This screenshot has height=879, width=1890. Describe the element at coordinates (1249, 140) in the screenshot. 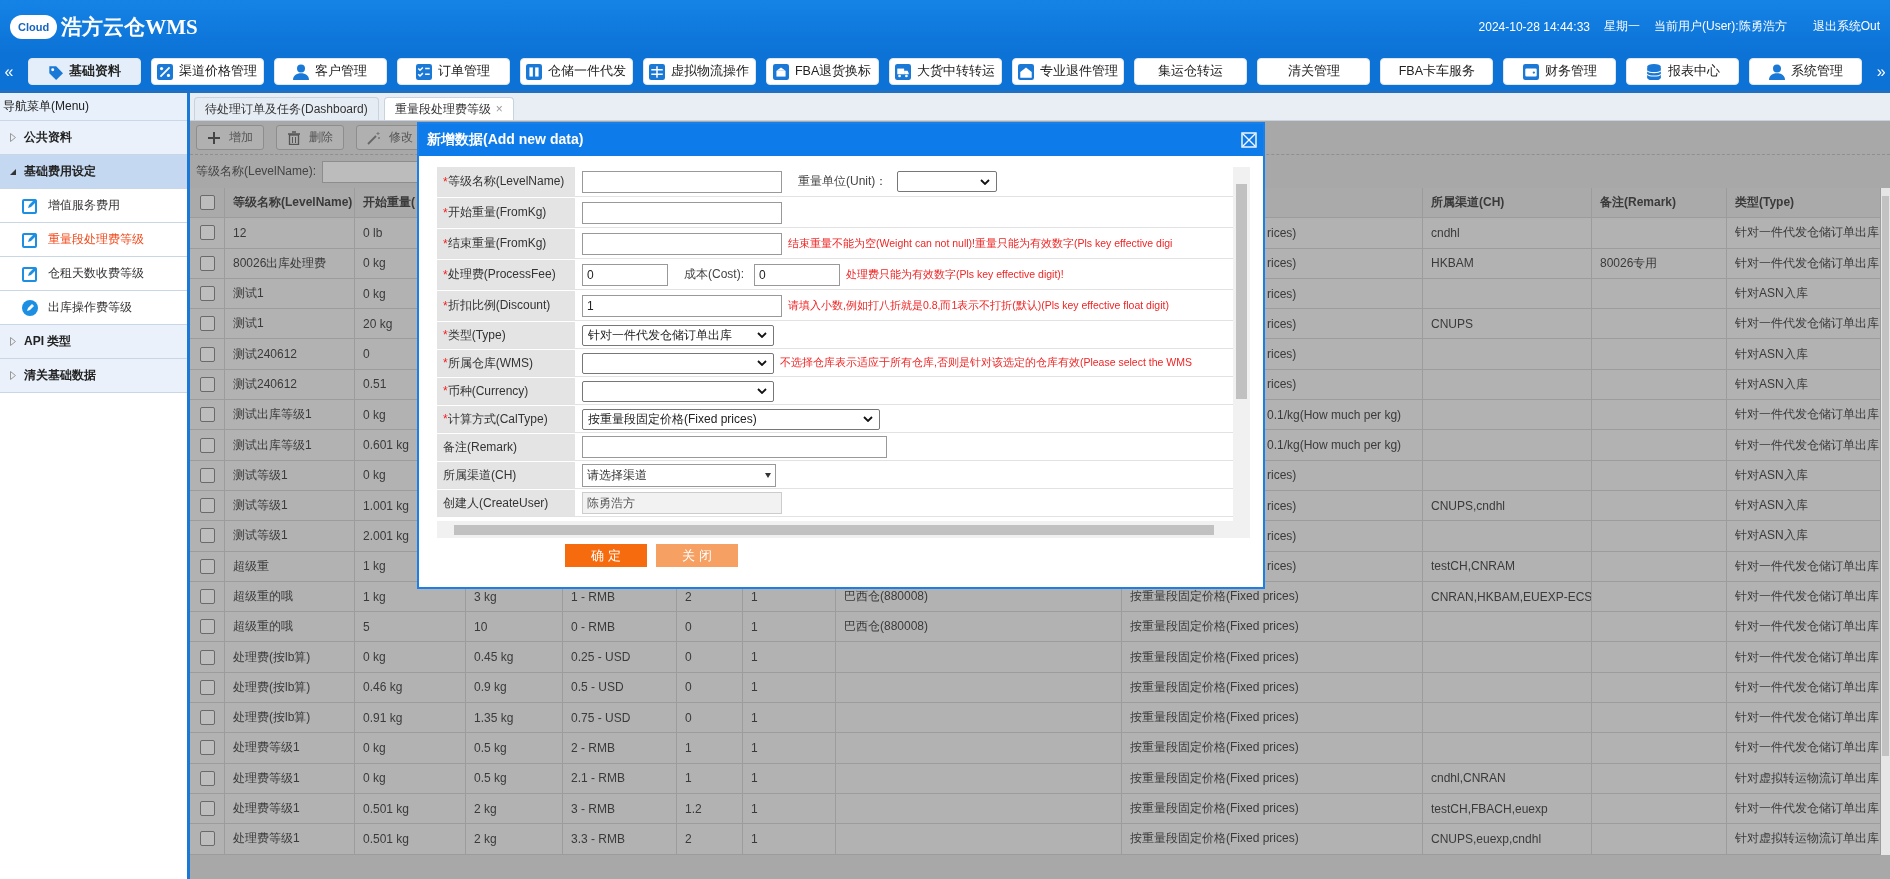

I see `close-icon` at that location.